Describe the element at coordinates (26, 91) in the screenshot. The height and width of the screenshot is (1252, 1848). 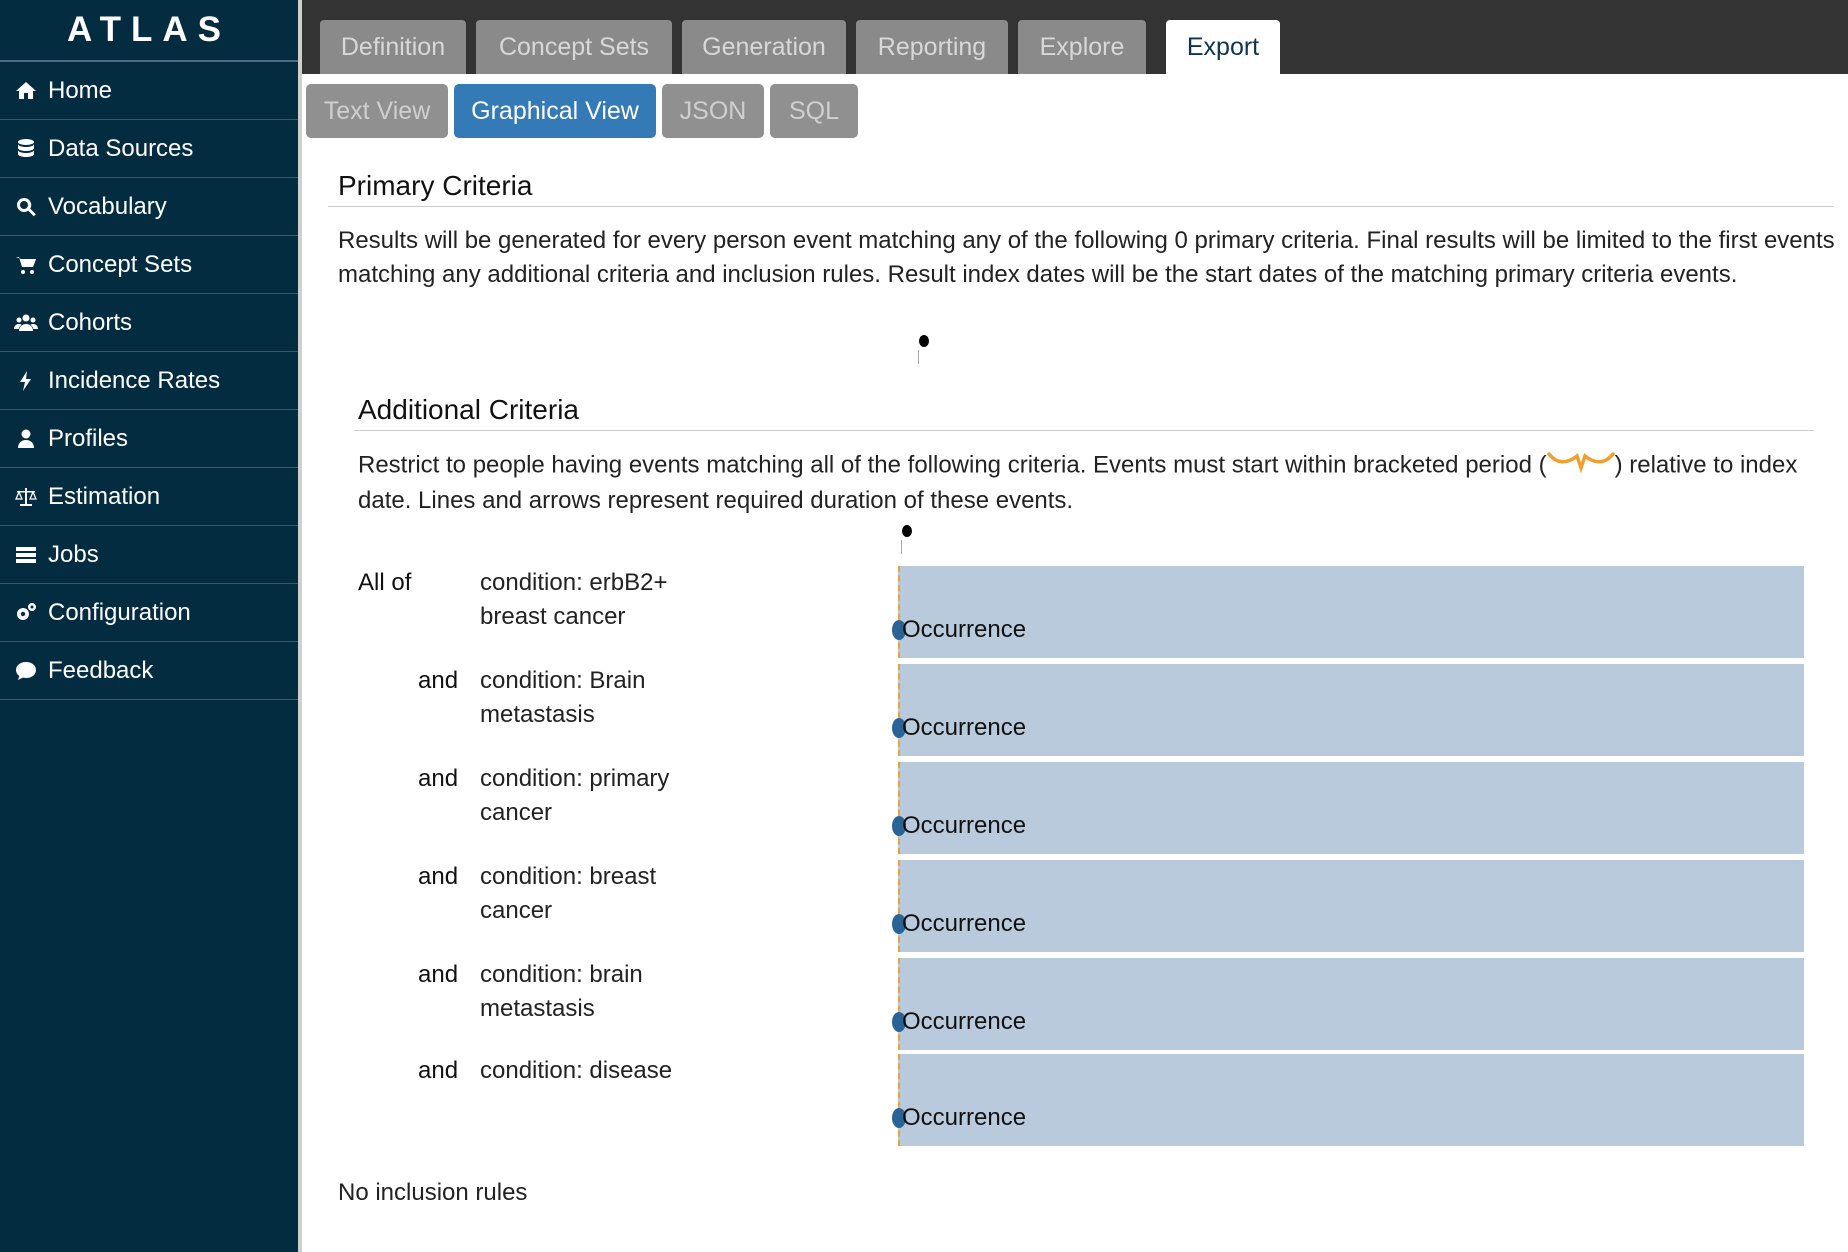
I see `home-icon` at that location.